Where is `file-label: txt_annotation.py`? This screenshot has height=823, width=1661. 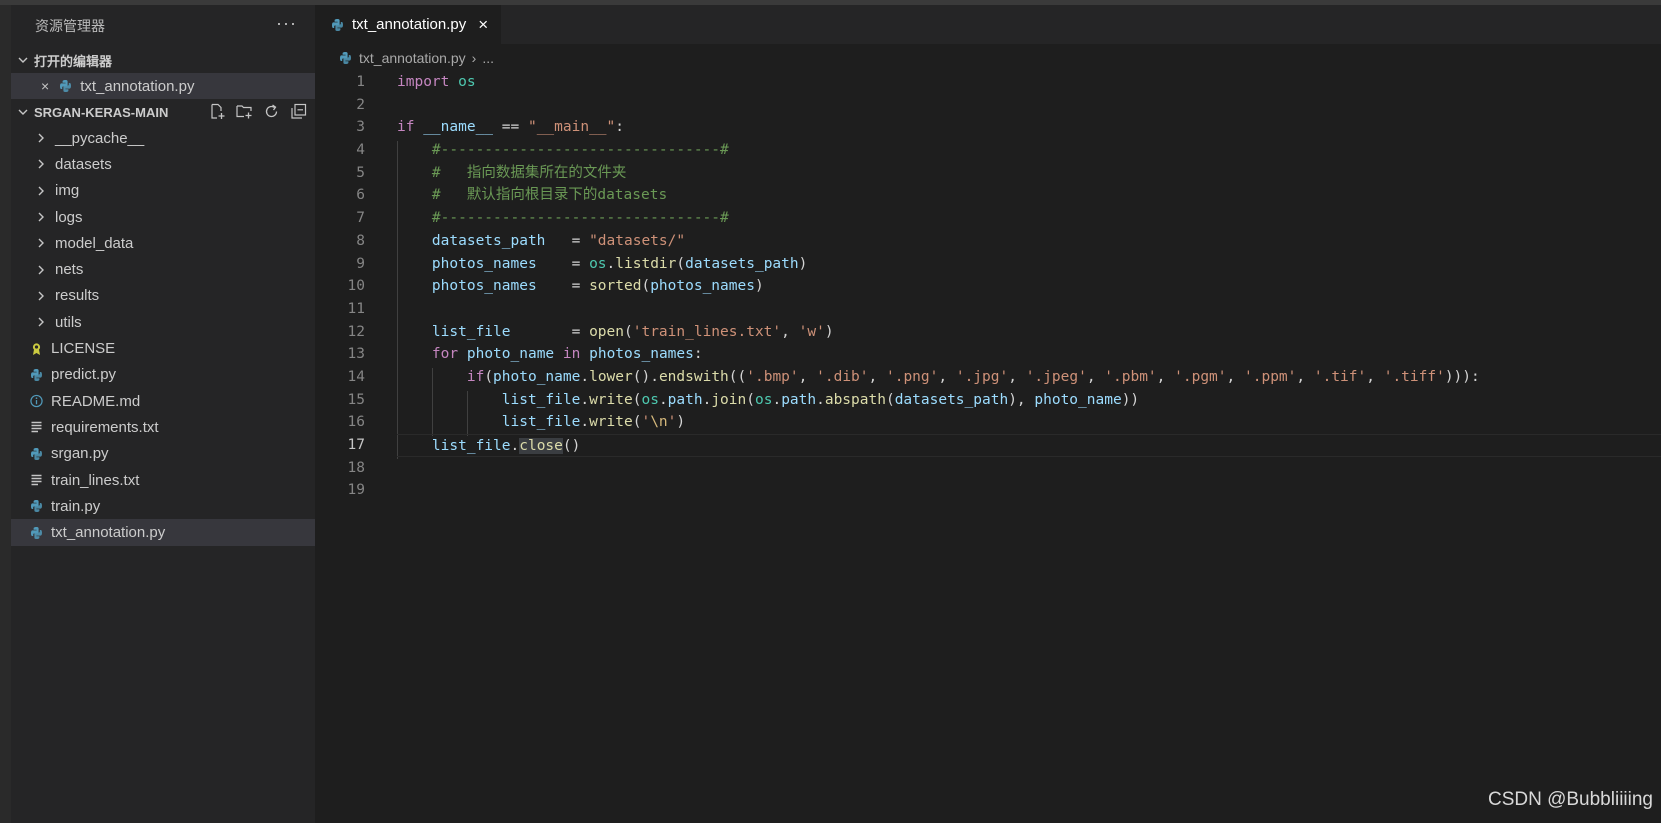
file-label: txt_annotation.py is located at coordinates (108, 533).